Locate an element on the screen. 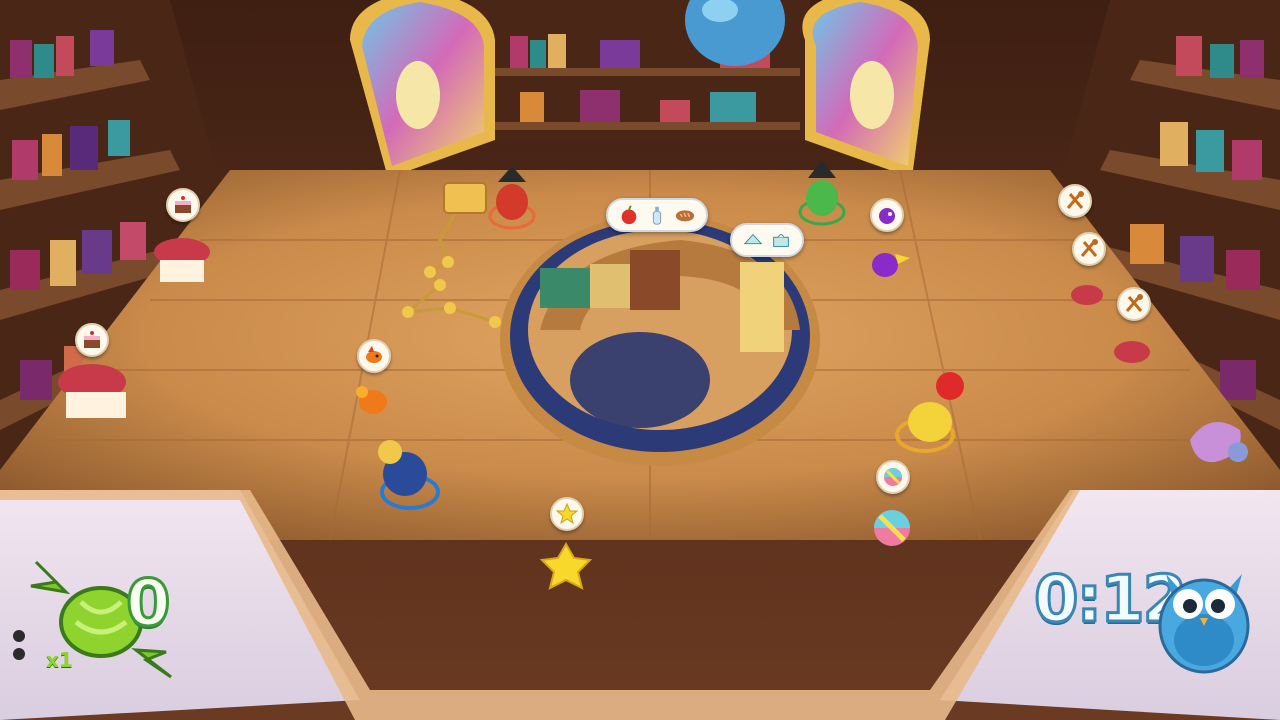  fire-bird-icon is located at coordinates (374, 354).